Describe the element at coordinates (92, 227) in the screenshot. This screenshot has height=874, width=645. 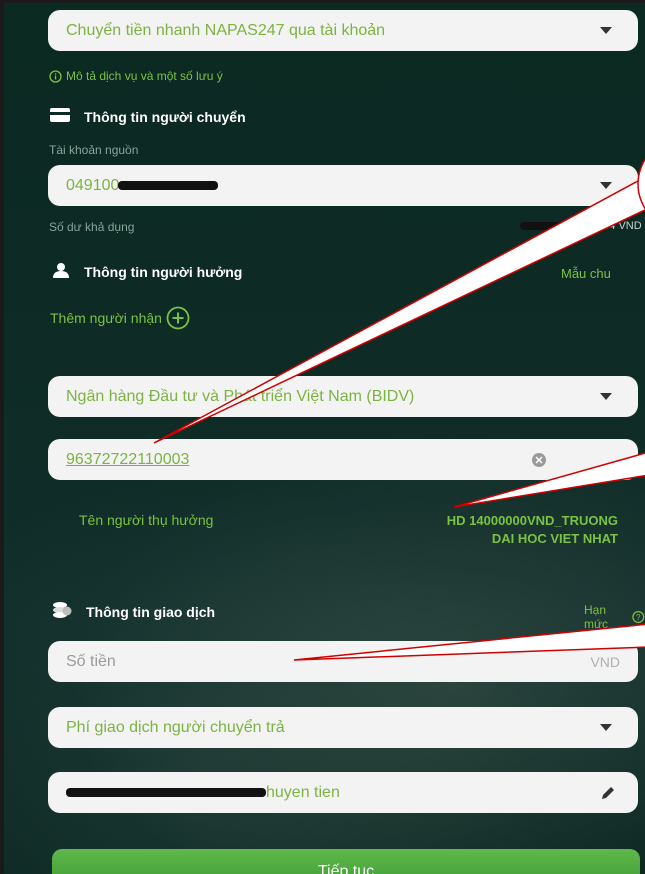
I see `balance-label: Số dư khả dụng` at that location.